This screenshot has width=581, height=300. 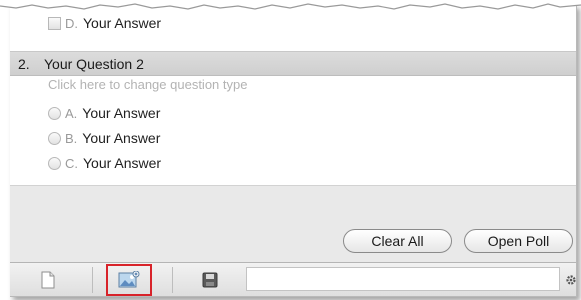 I want to click on save-button, so click(x=210, y=280).